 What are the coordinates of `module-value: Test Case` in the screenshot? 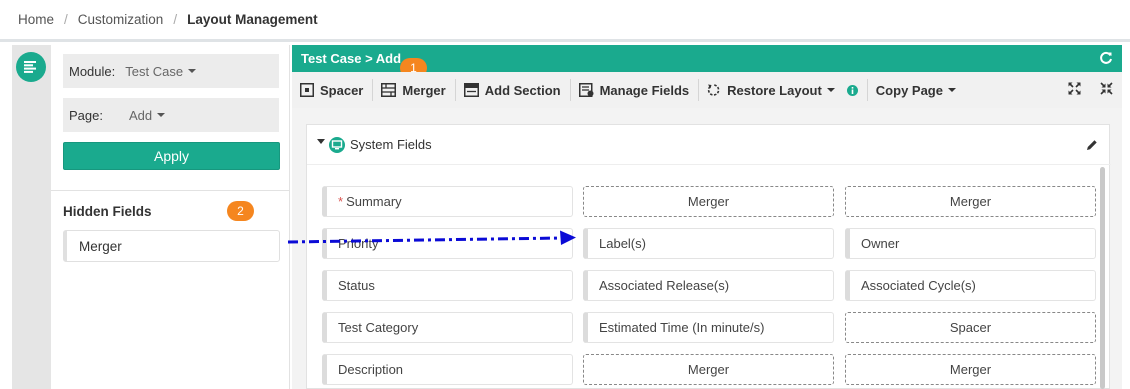 It's located at (154, 71).